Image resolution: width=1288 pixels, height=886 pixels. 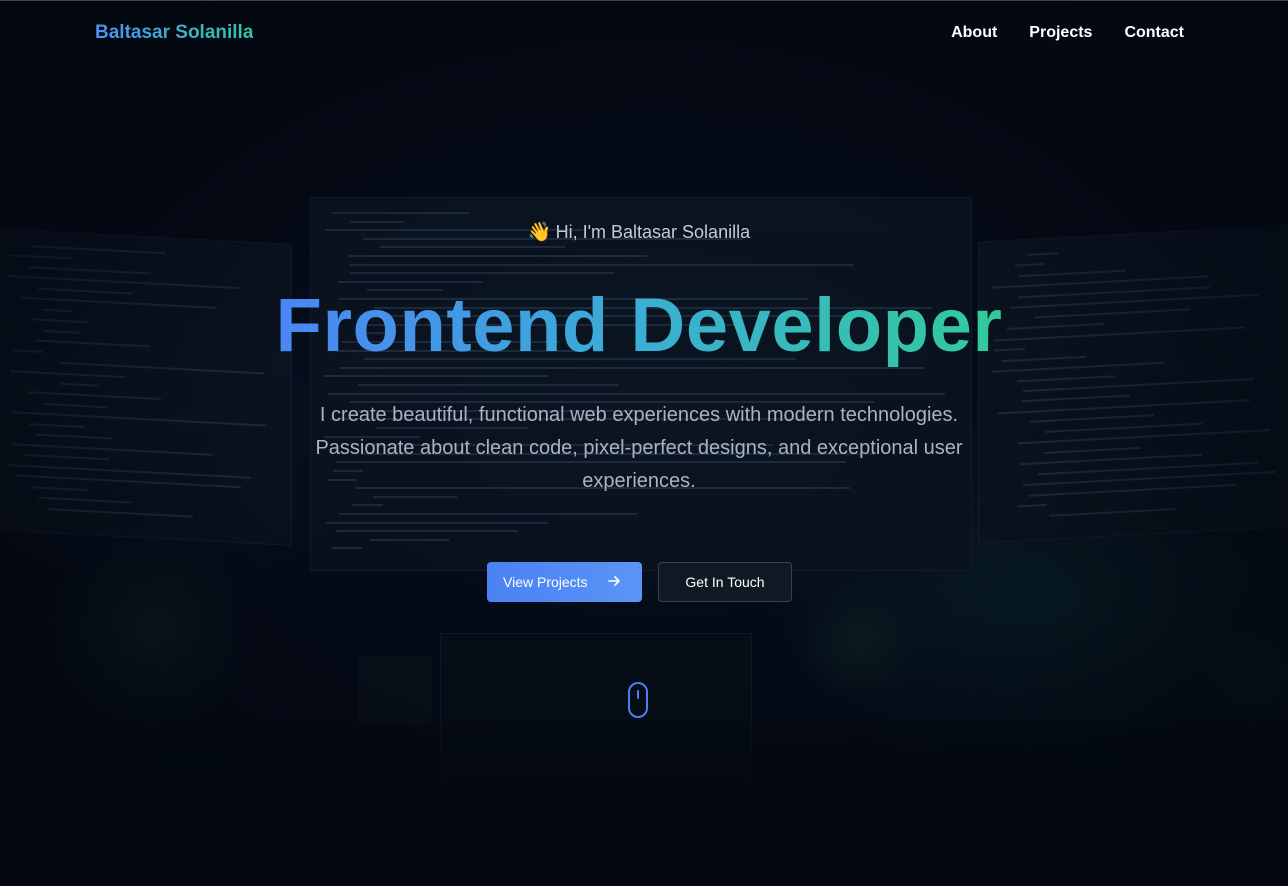 I want to click on arrow-right-icon, so click(x=614, y=582).